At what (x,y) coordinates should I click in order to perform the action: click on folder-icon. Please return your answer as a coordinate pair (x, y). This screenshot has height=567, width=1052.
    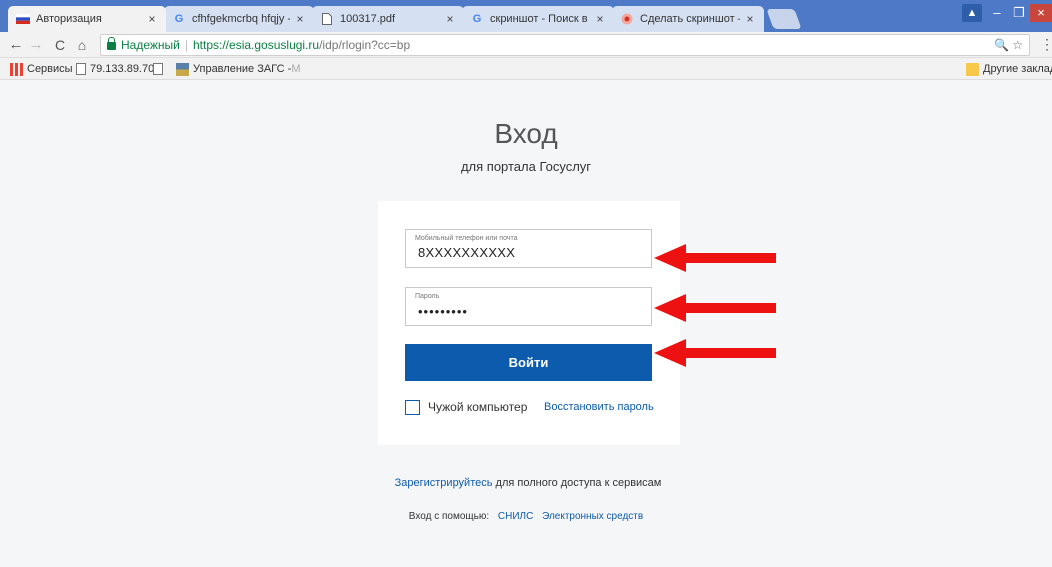
    Looking at the image, I should click on (972, 69).